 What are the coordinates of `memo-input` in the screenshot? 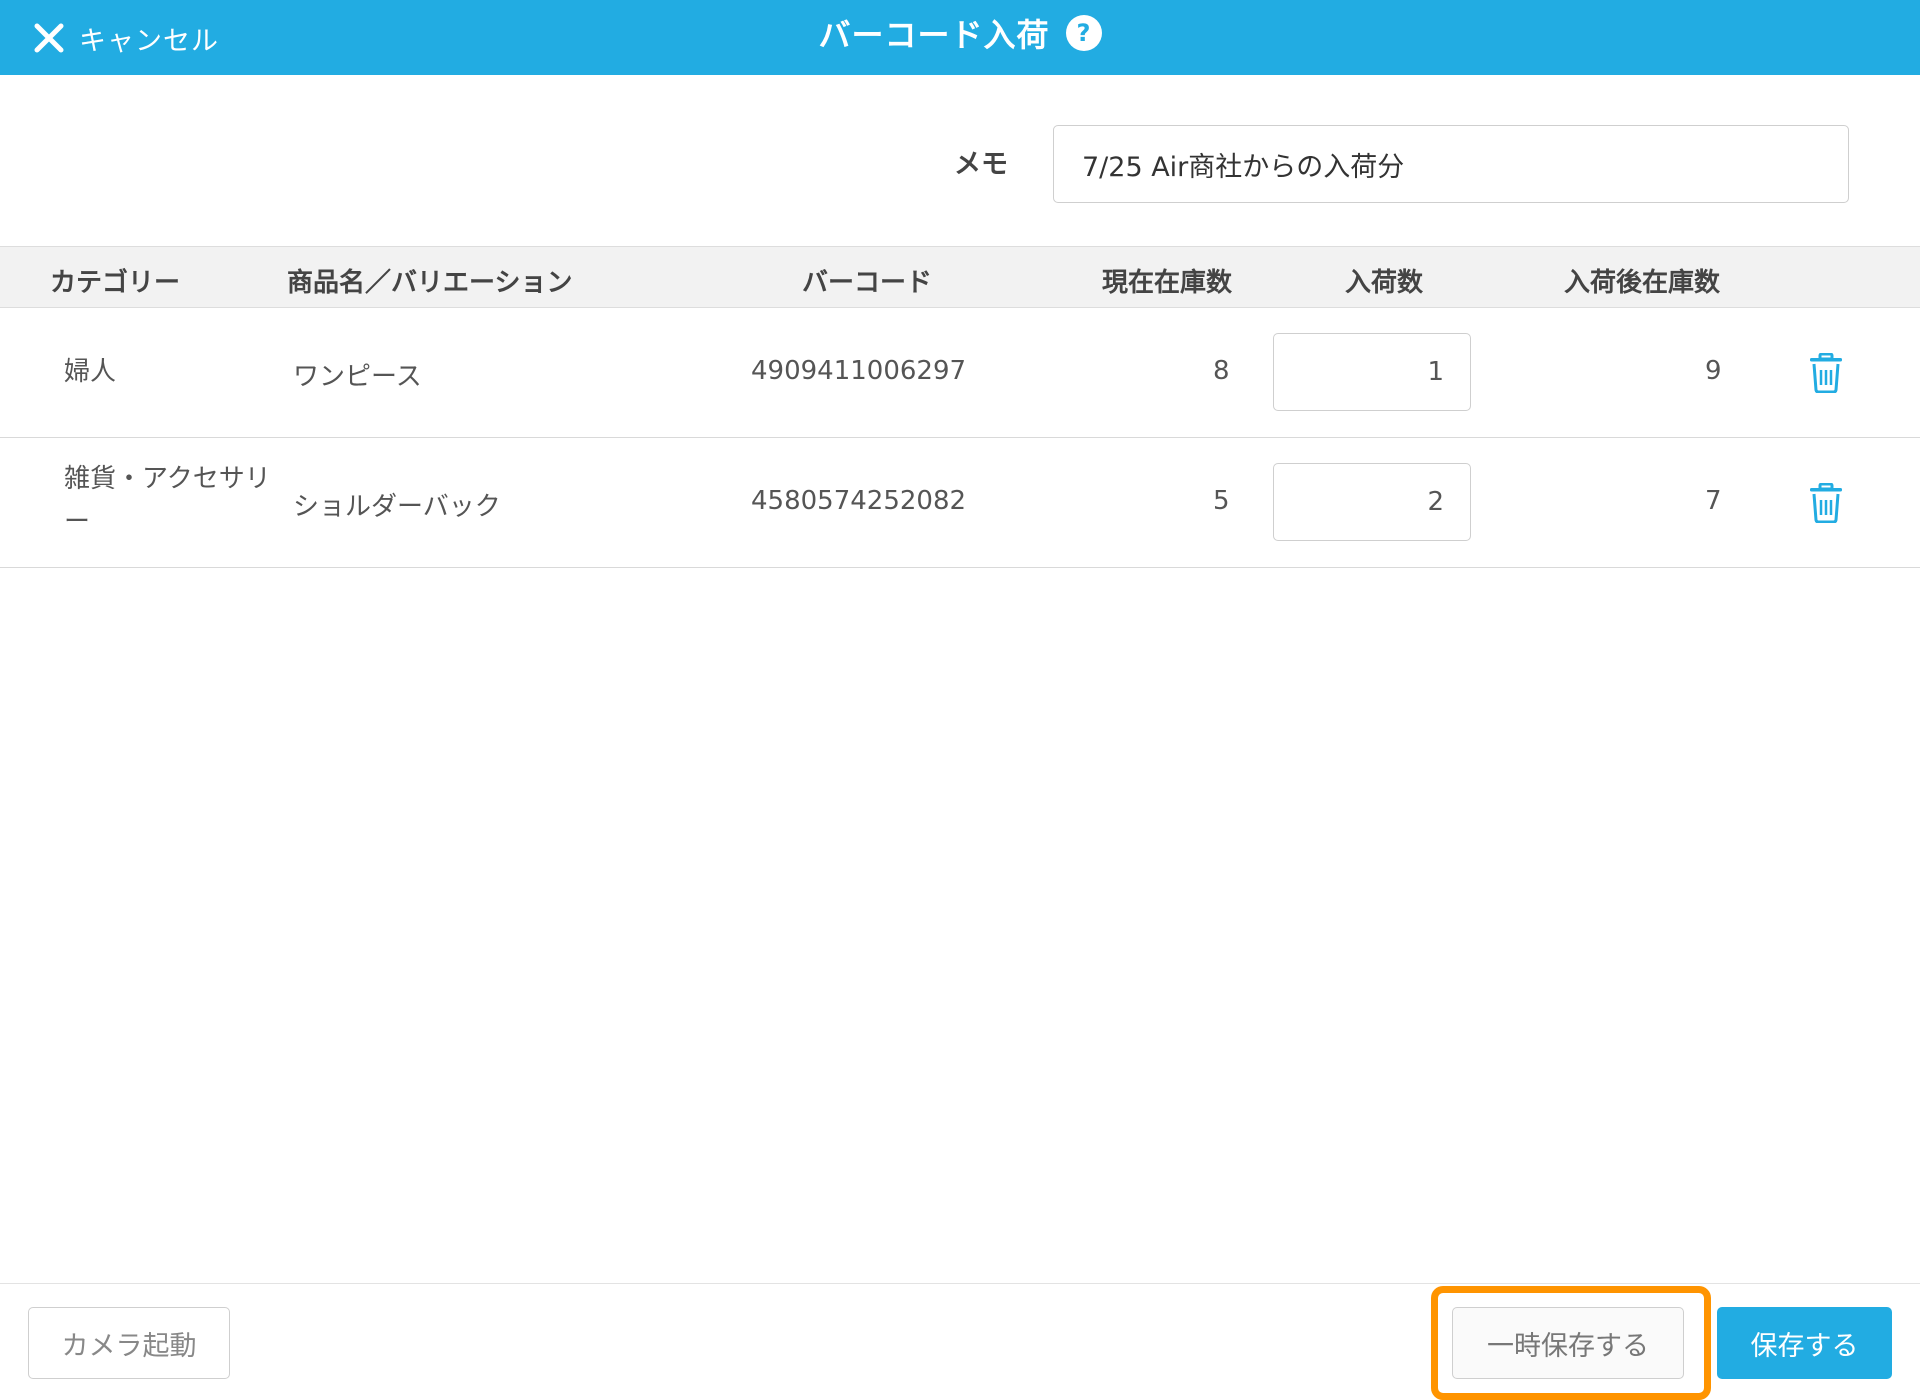 It's located at (1451, 164).